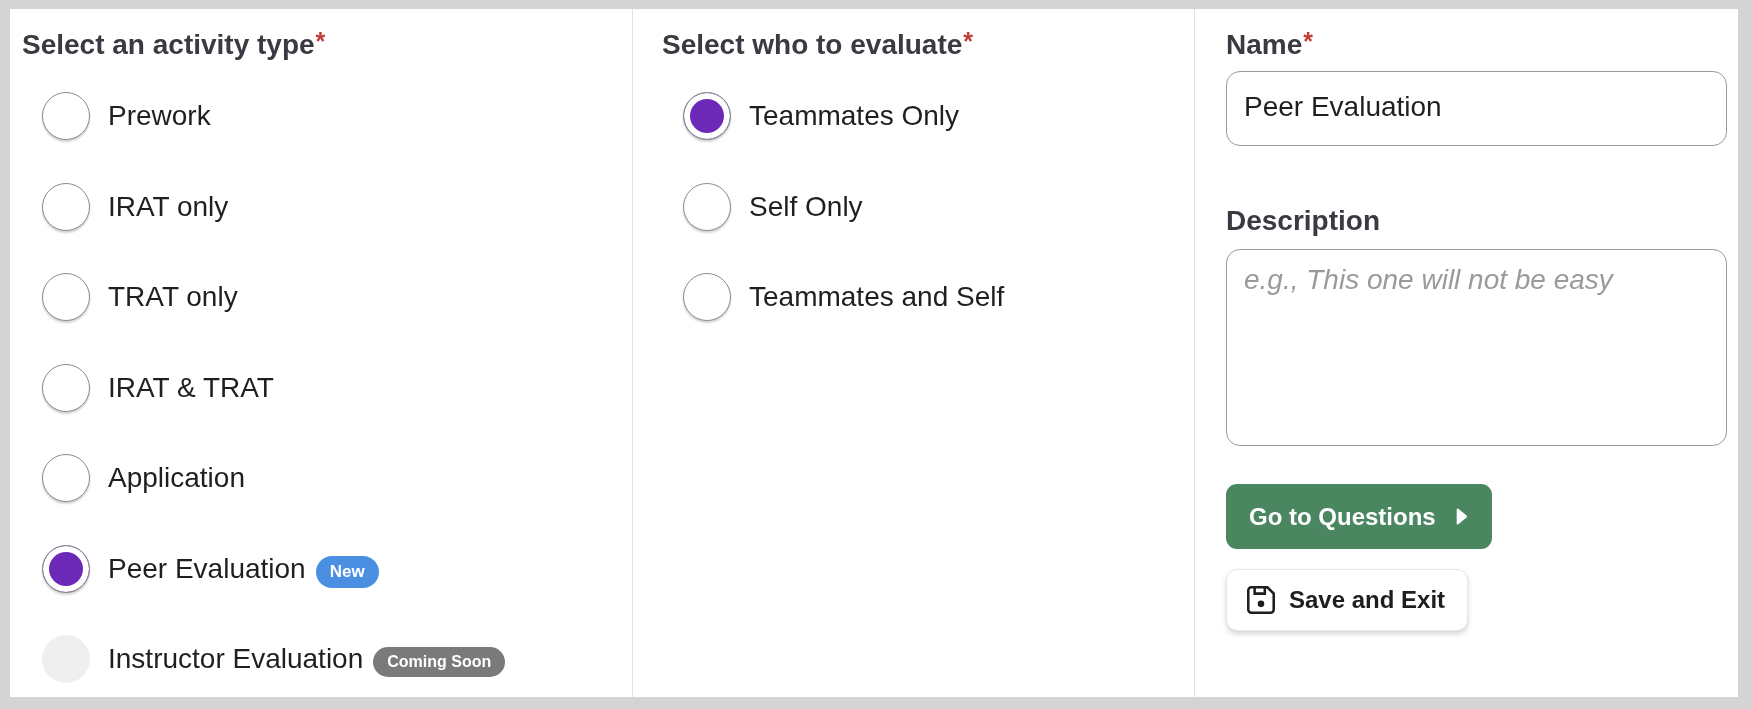  I want to click on option-label: Teammates Only, so click(854, 116).